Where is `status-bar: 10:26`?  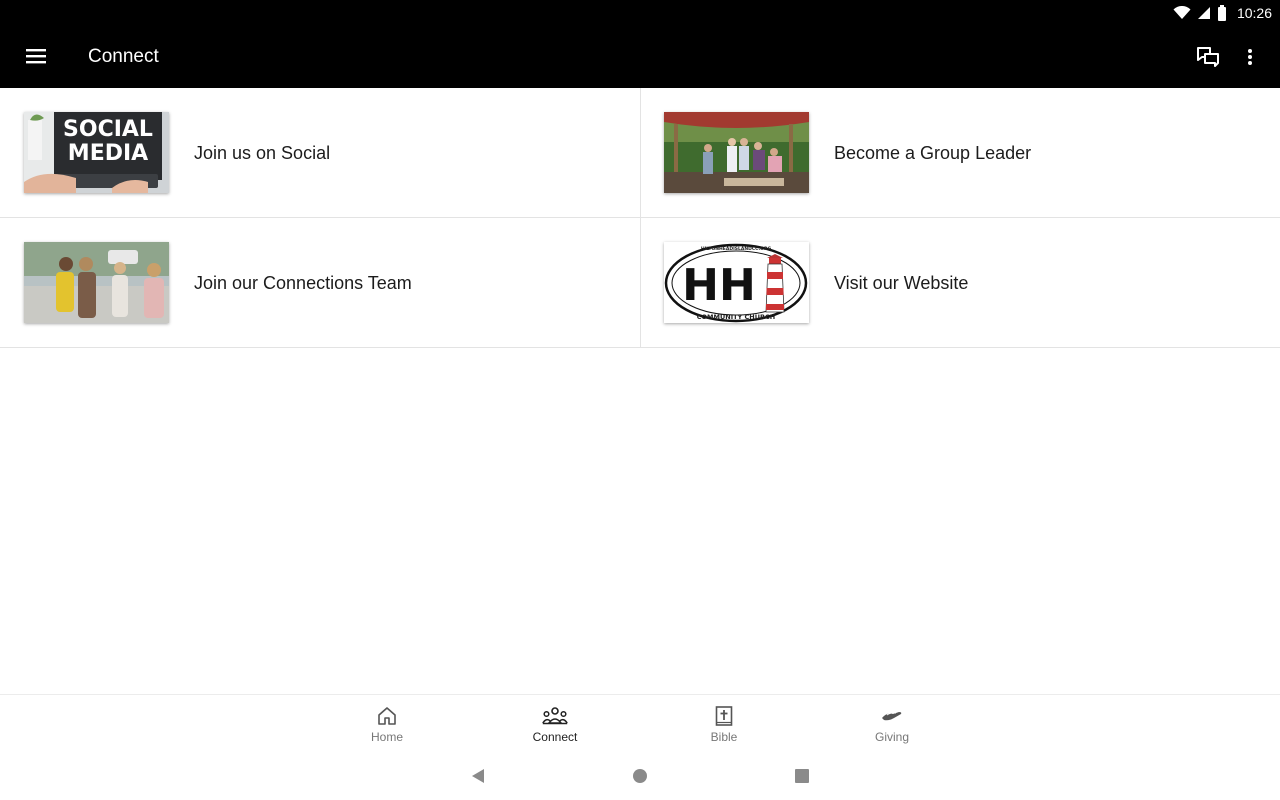 status-bar: 10:26 is located at coordinates (640, 13).